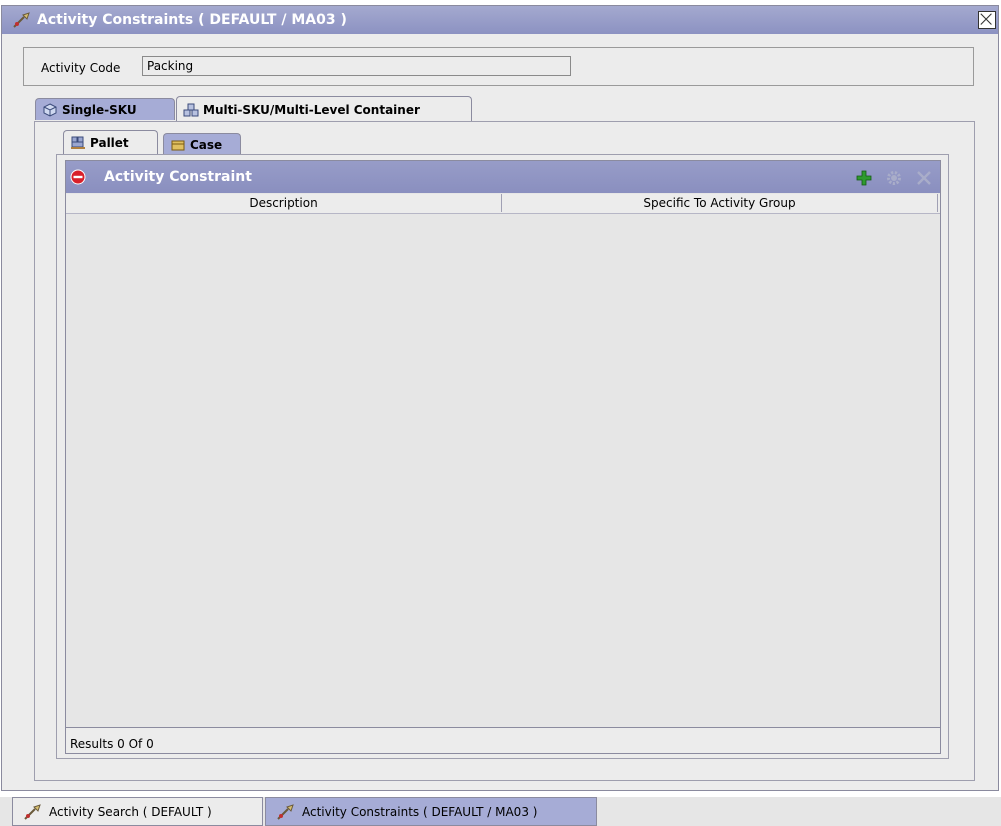 This screenshot has width=1001, height=826. I want to click on tab-case: Case, so click(202, 144).